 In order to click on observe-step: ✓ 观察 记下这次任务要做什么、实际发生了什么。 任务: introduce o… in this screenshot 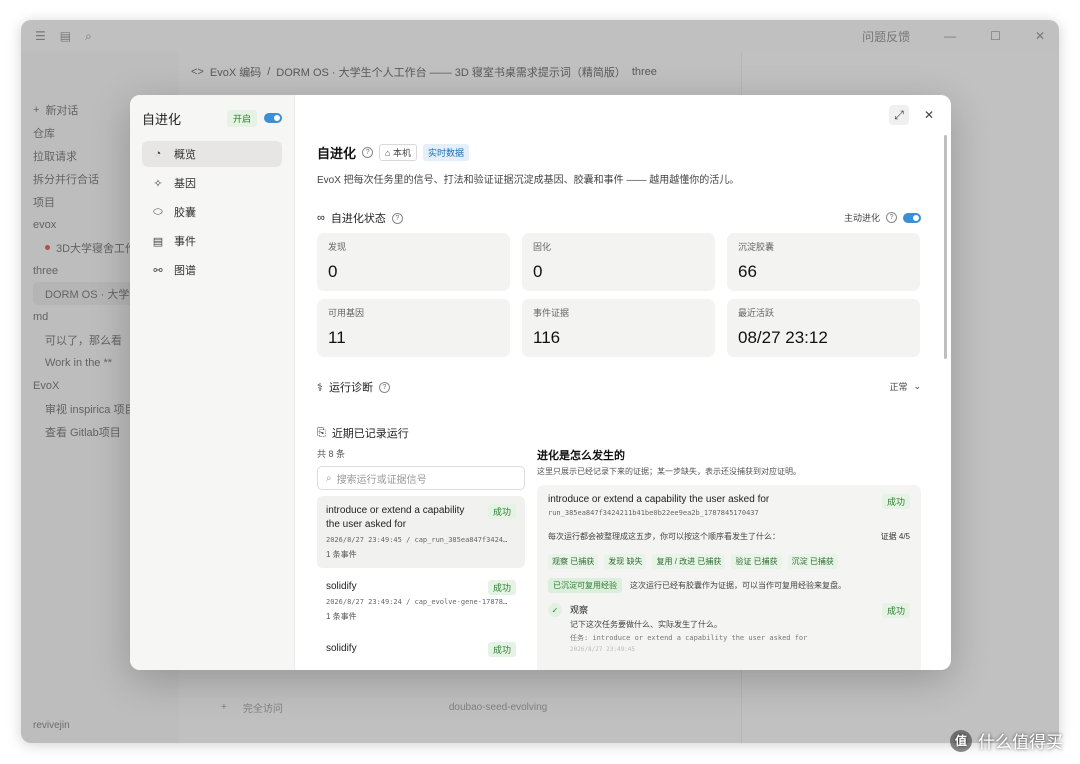, I will do `click(729, 628)`.